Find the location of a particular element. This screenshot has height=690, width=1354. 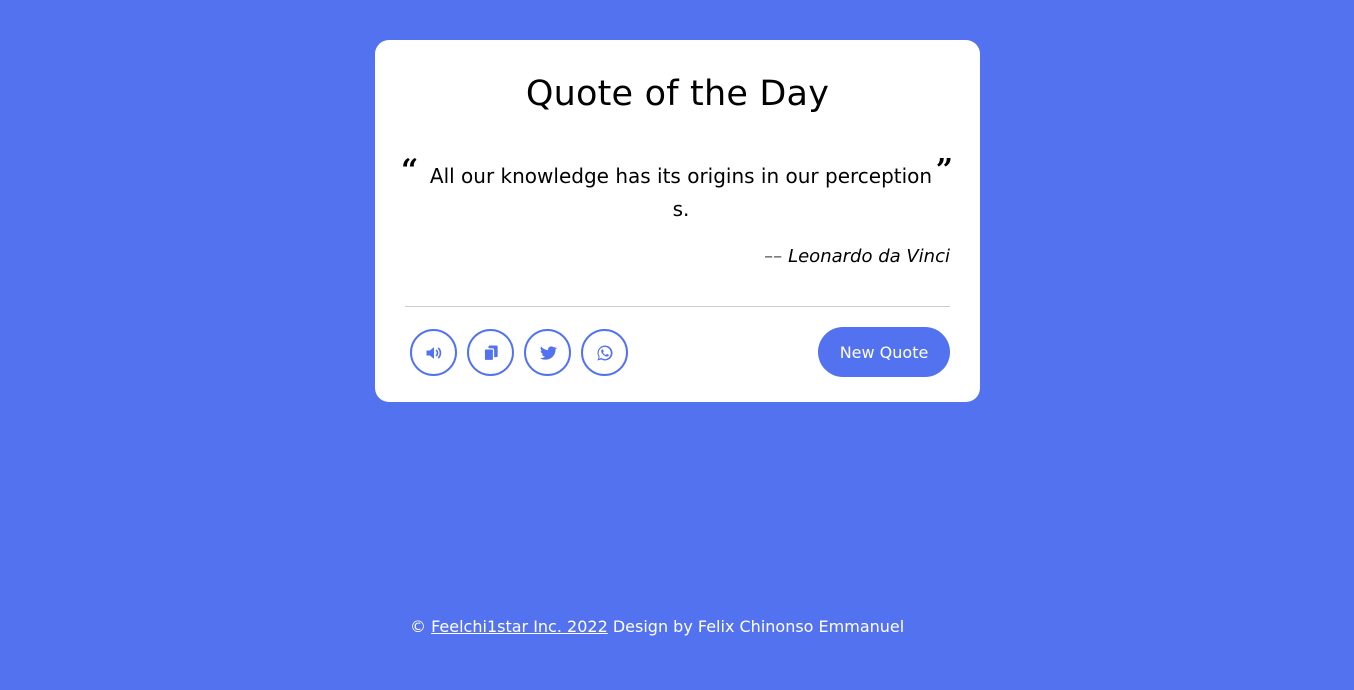

author-name: Leonardo da Vinci is located at coordinates (869, 256).